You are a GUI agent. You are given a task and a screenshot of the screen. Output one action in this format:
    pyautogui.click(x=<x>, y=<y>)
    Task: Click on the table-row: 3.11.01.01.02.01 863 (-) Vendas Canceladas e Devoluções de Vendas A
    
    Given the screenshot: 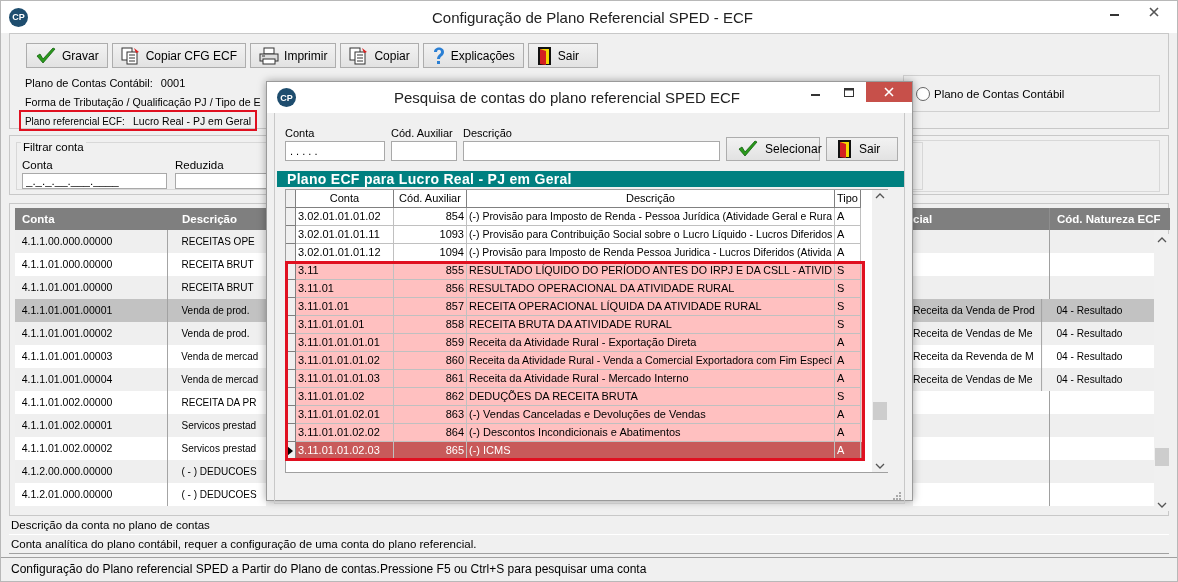 What is the action you would take?
    pyautogui.click(x=575, y=415)
    